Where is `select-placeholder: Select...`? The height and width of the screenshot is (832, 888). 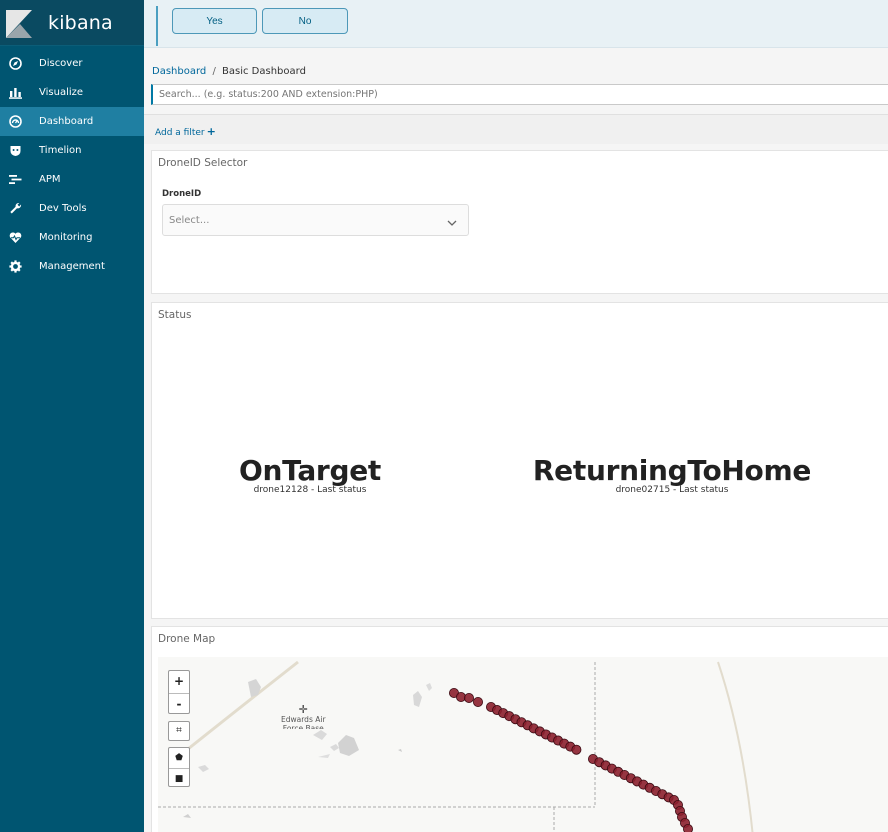 select-placeholder: Select... is located at coordinates (189, 220).